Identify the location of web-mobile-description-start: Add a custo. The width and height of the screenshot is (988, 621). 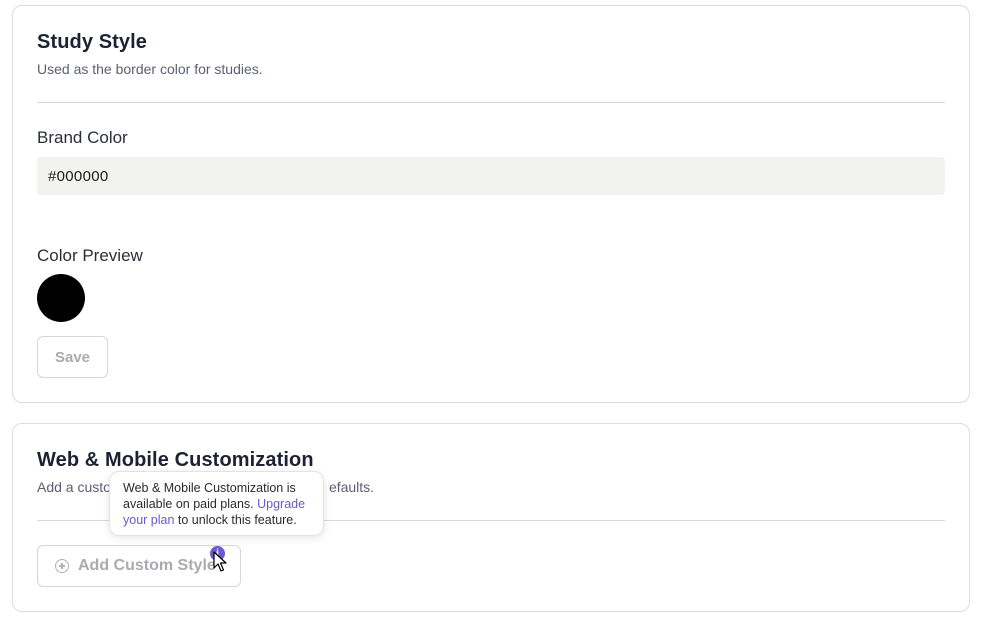
(74, 487).